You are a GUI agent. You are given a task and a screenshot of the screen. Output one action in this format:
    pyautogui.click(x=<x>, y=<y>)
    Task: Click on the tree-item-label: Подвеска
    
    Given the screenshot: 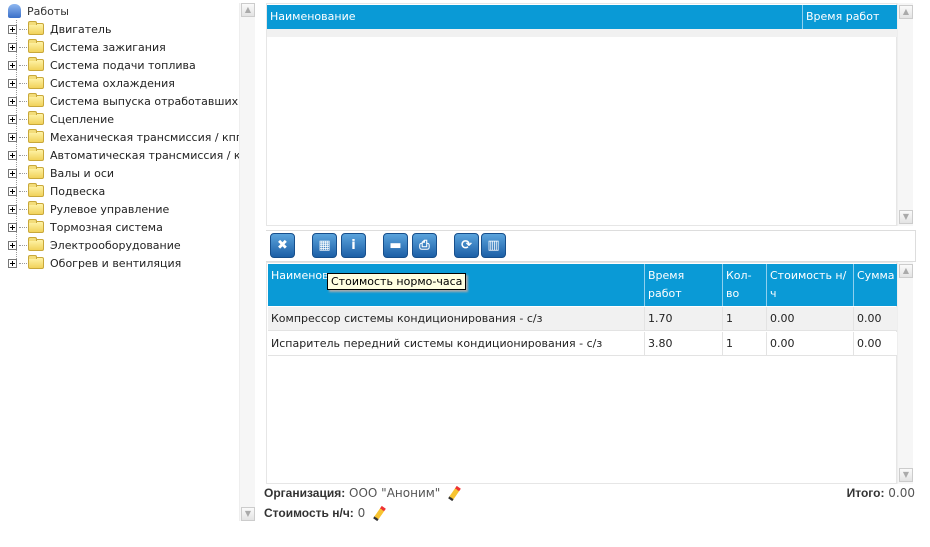 What is the action you would take?
    pyautogui.click(x=78, y=191)
    